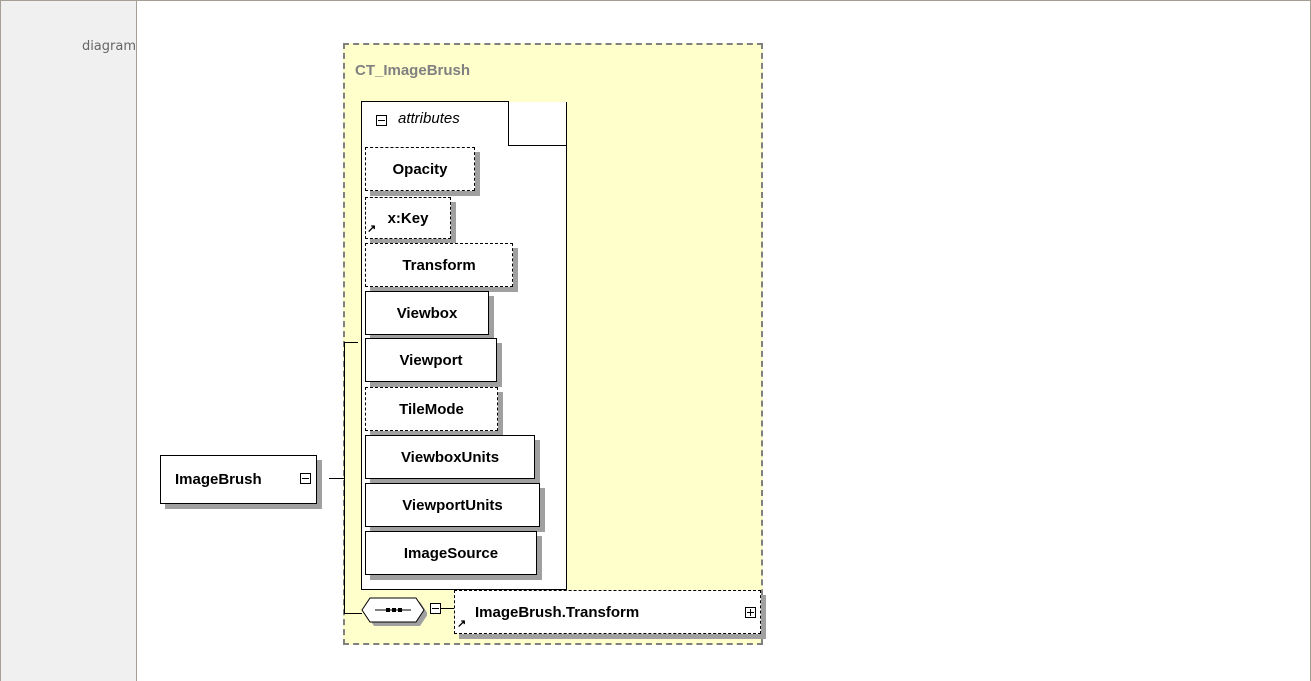  Describe the element at coordinates (427, 313) in the screenshot. I see `attribute-viewbox: Viewbox` at that location.